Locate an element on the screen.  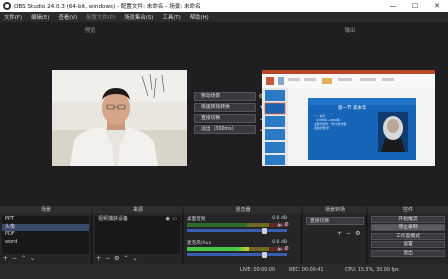
sources-dock-title: 来源 is located at coordinates (138, 210).